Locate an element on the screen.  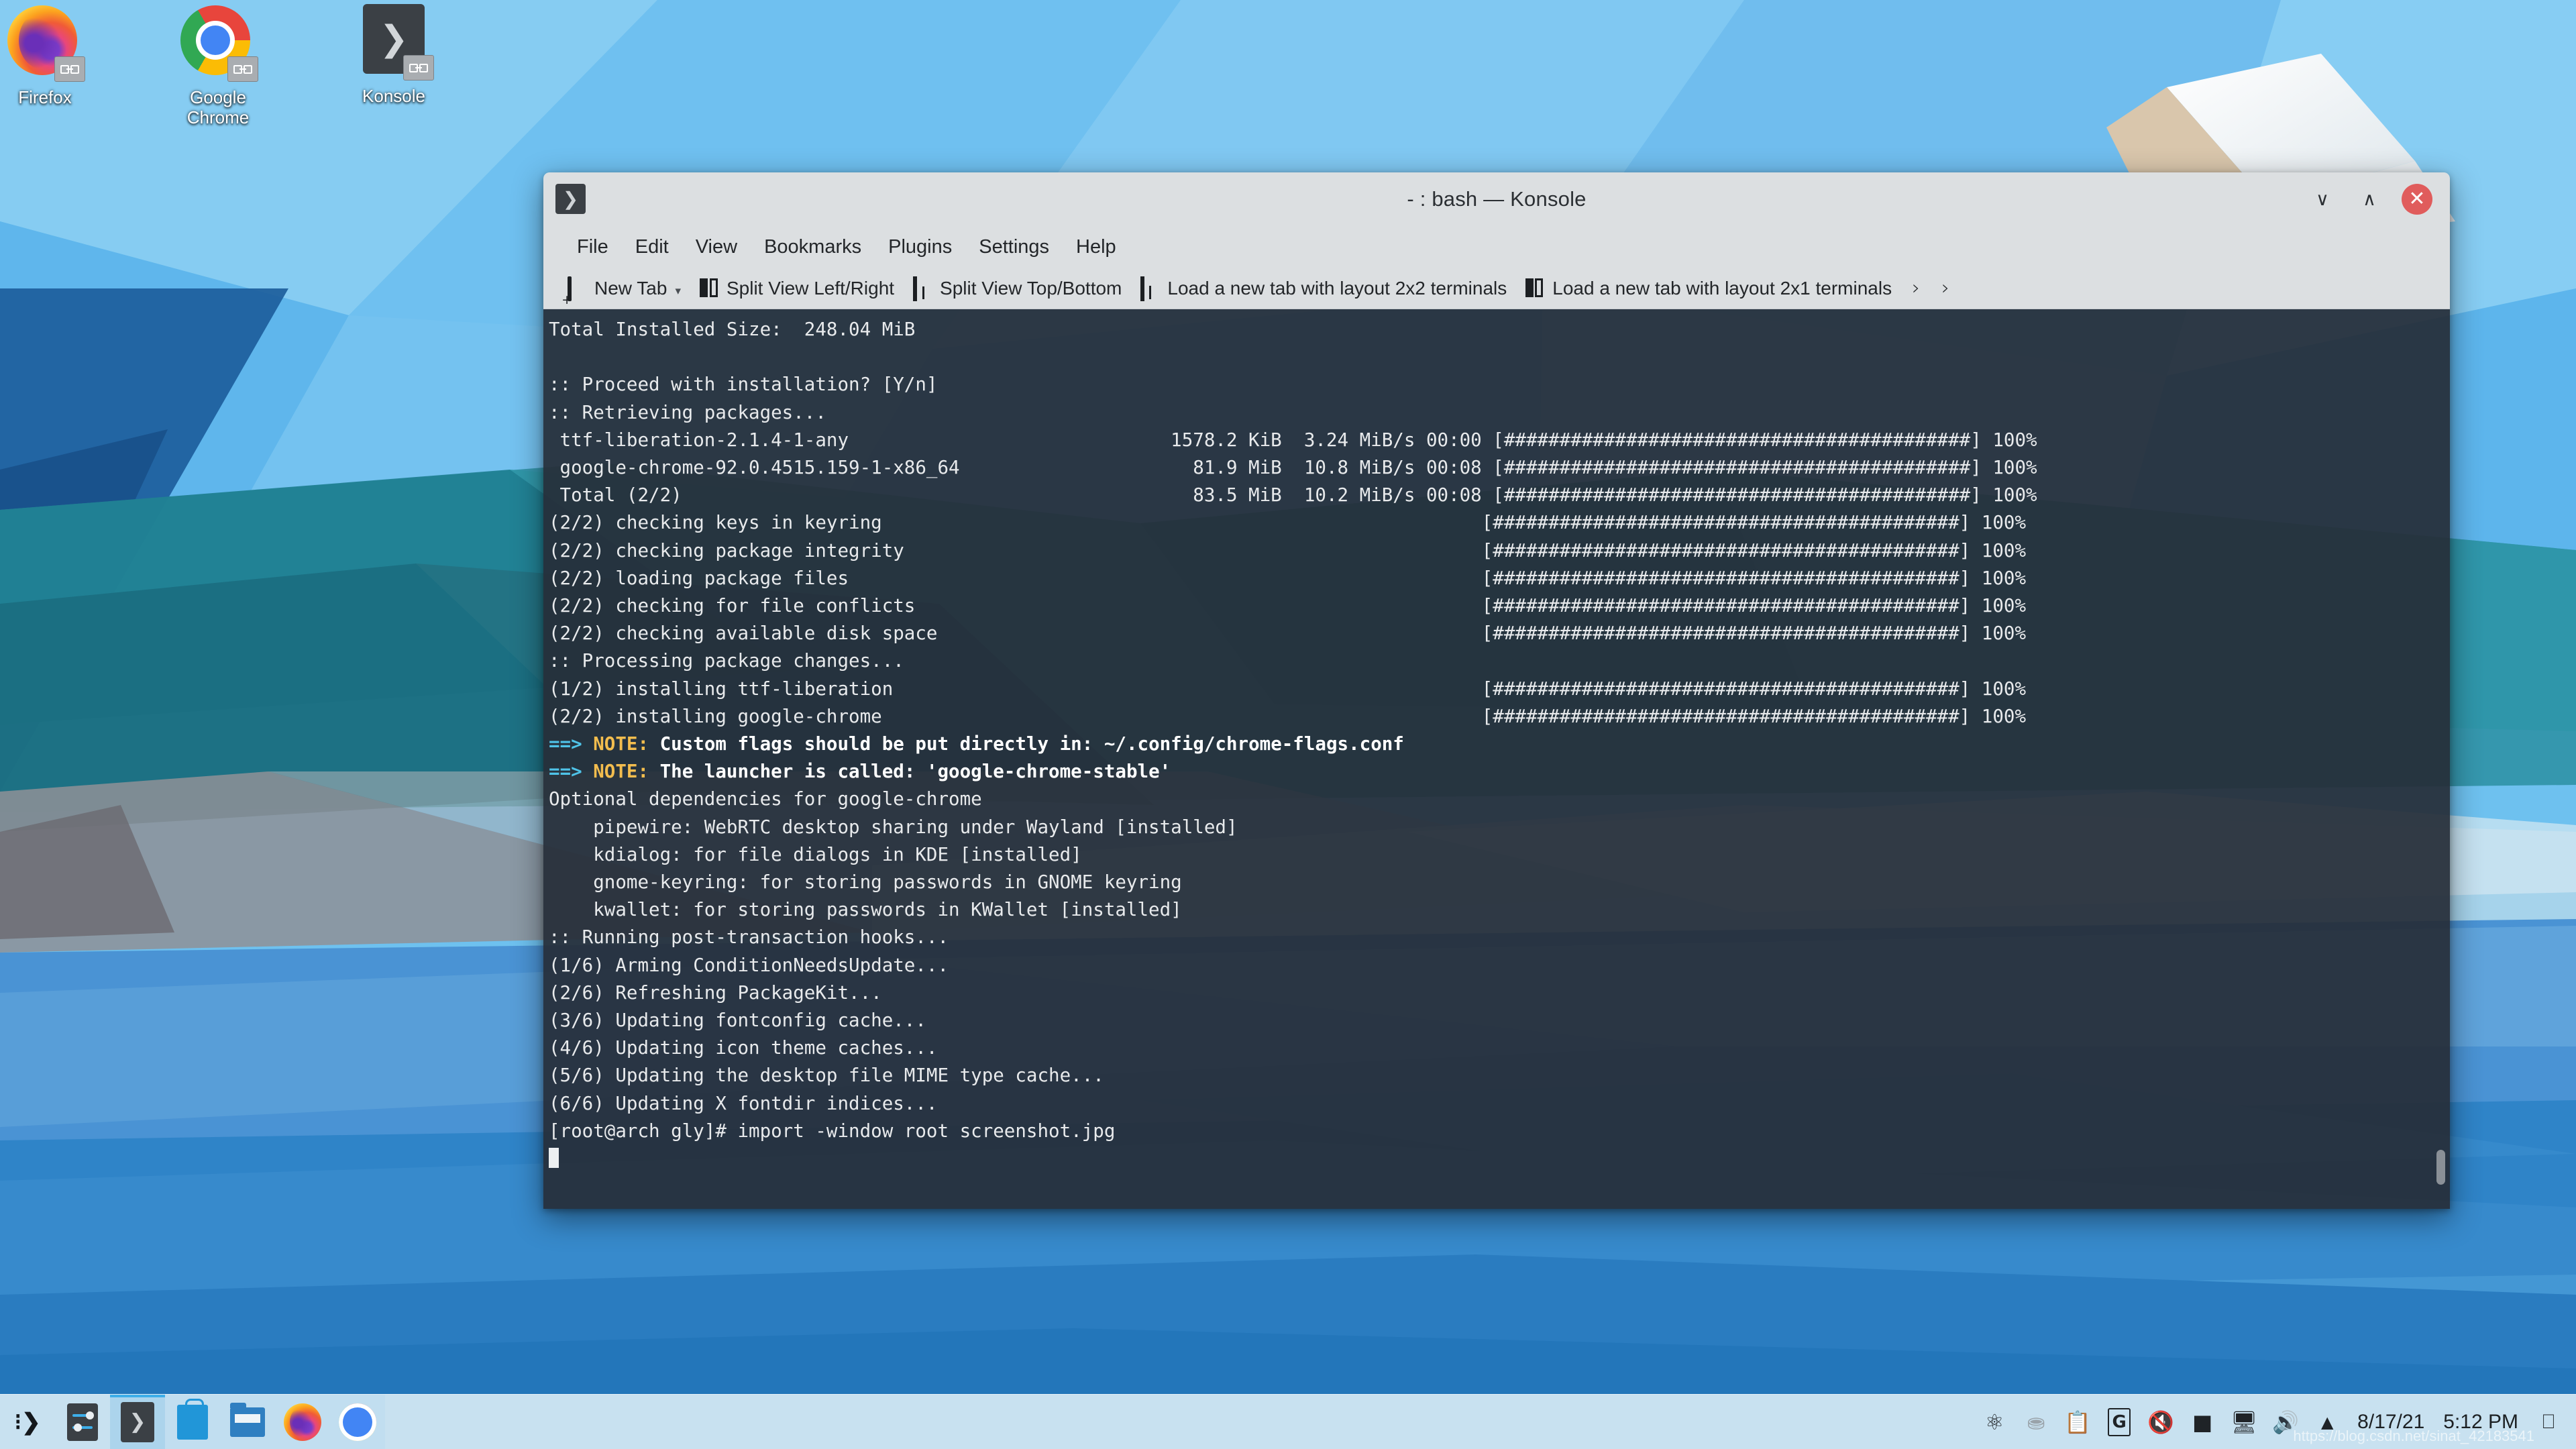
menu-settings: Settings is located at coordinates (1014, 247).